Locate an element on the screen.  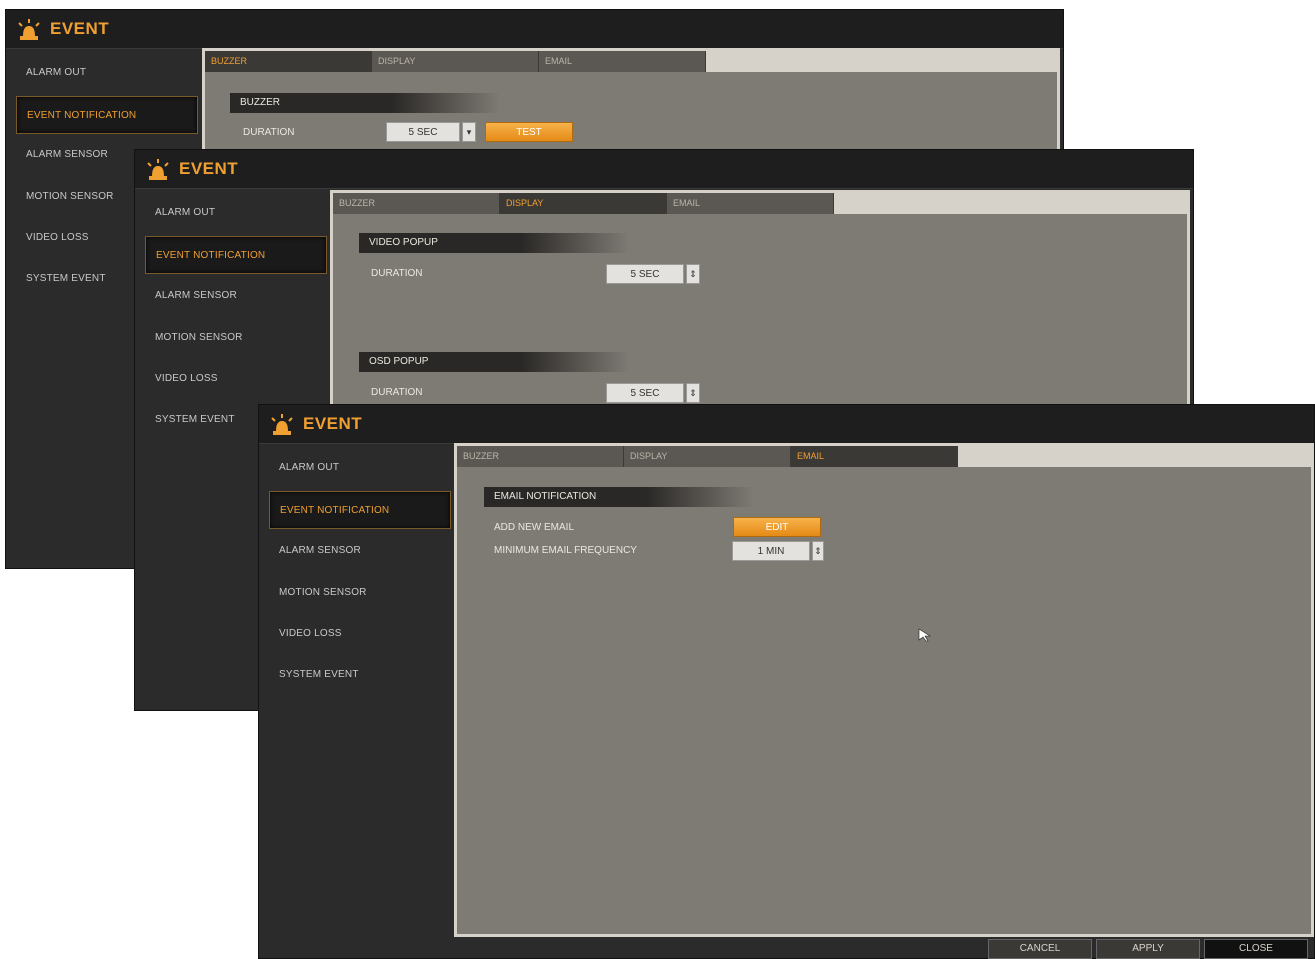
minimum-email-frequency-label: MINIMUM EMAIL FREQUENCY is located at coordinates (565, 550).